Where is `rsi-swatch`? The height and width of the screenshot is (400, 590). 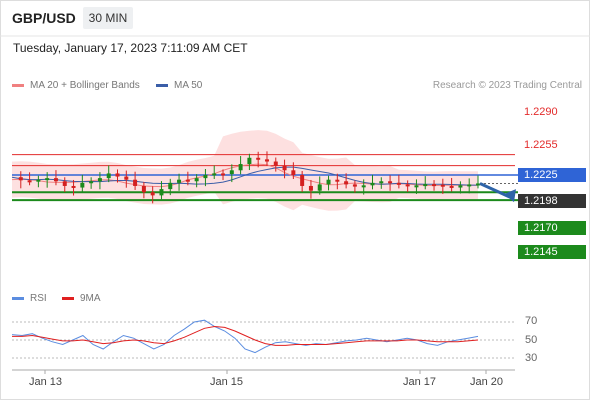 rsi-swatch is located at coordinates (18, 298).